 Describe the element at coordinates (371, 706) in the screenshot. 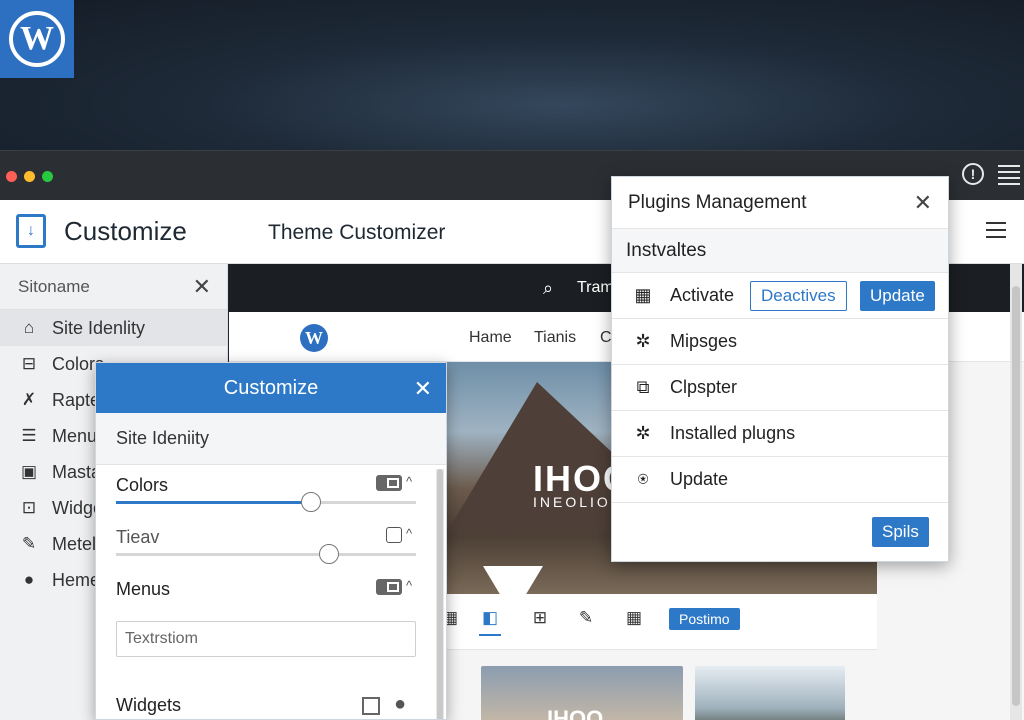

I see `widget-box-icon` at that location.